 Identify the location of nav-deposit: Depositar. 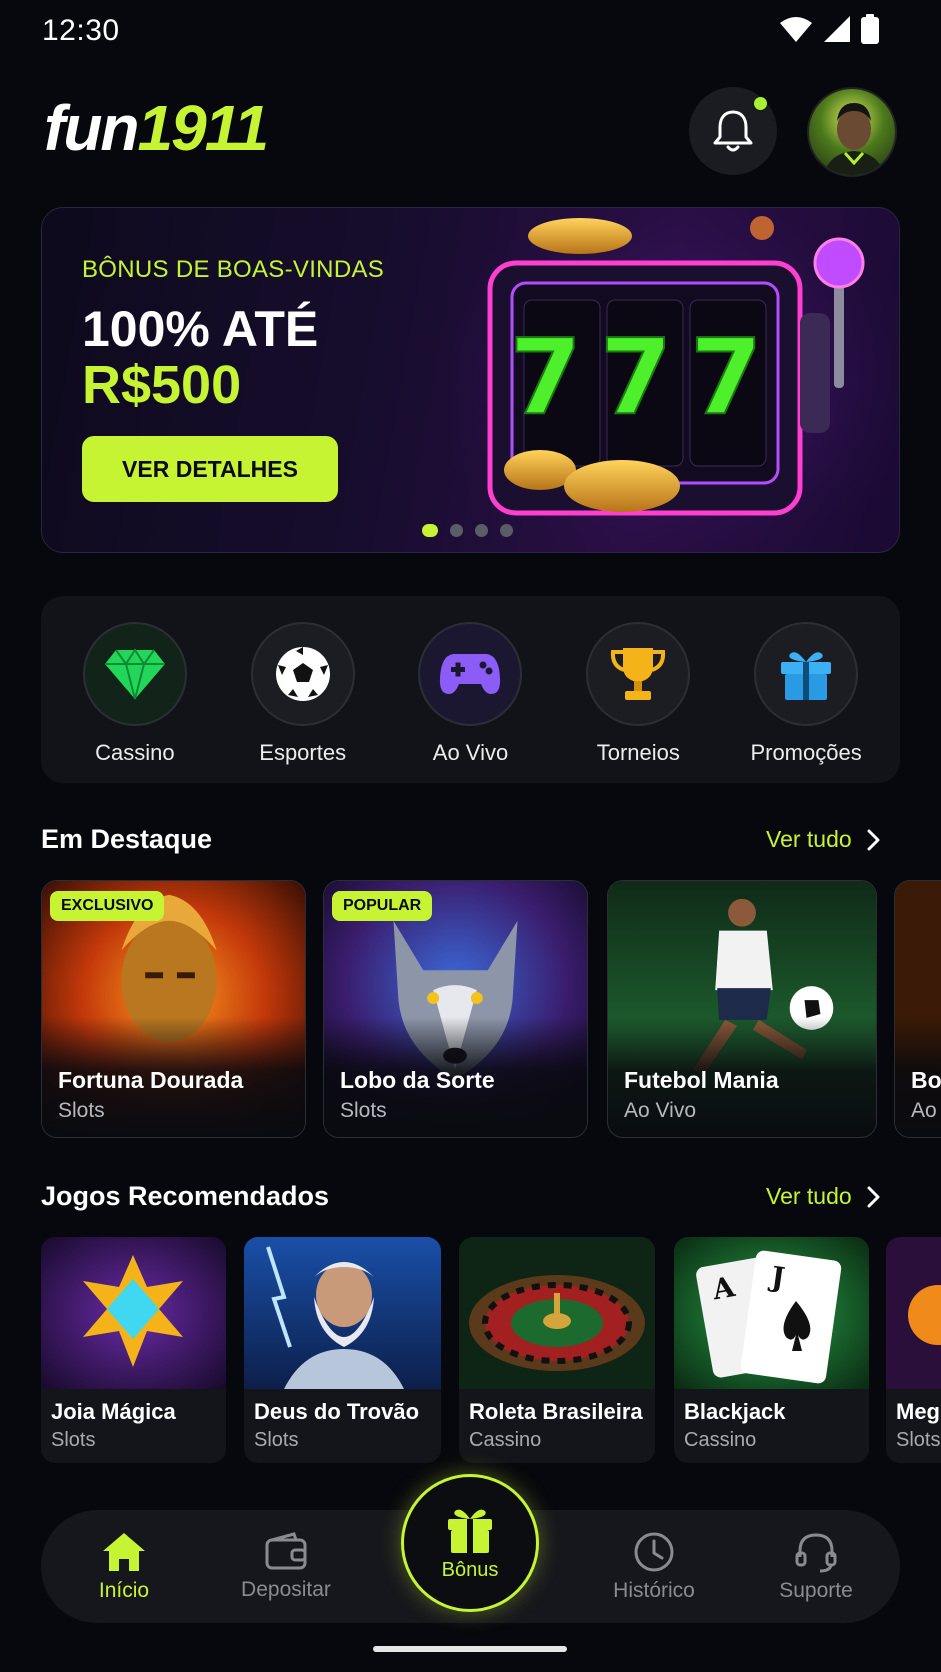
(286, 1566).